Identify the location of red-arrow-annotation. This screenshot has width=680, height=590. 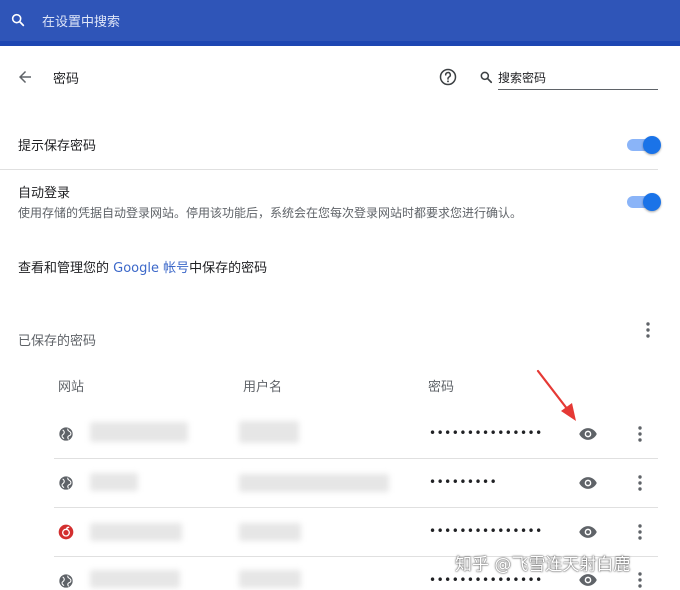
(556, 395).